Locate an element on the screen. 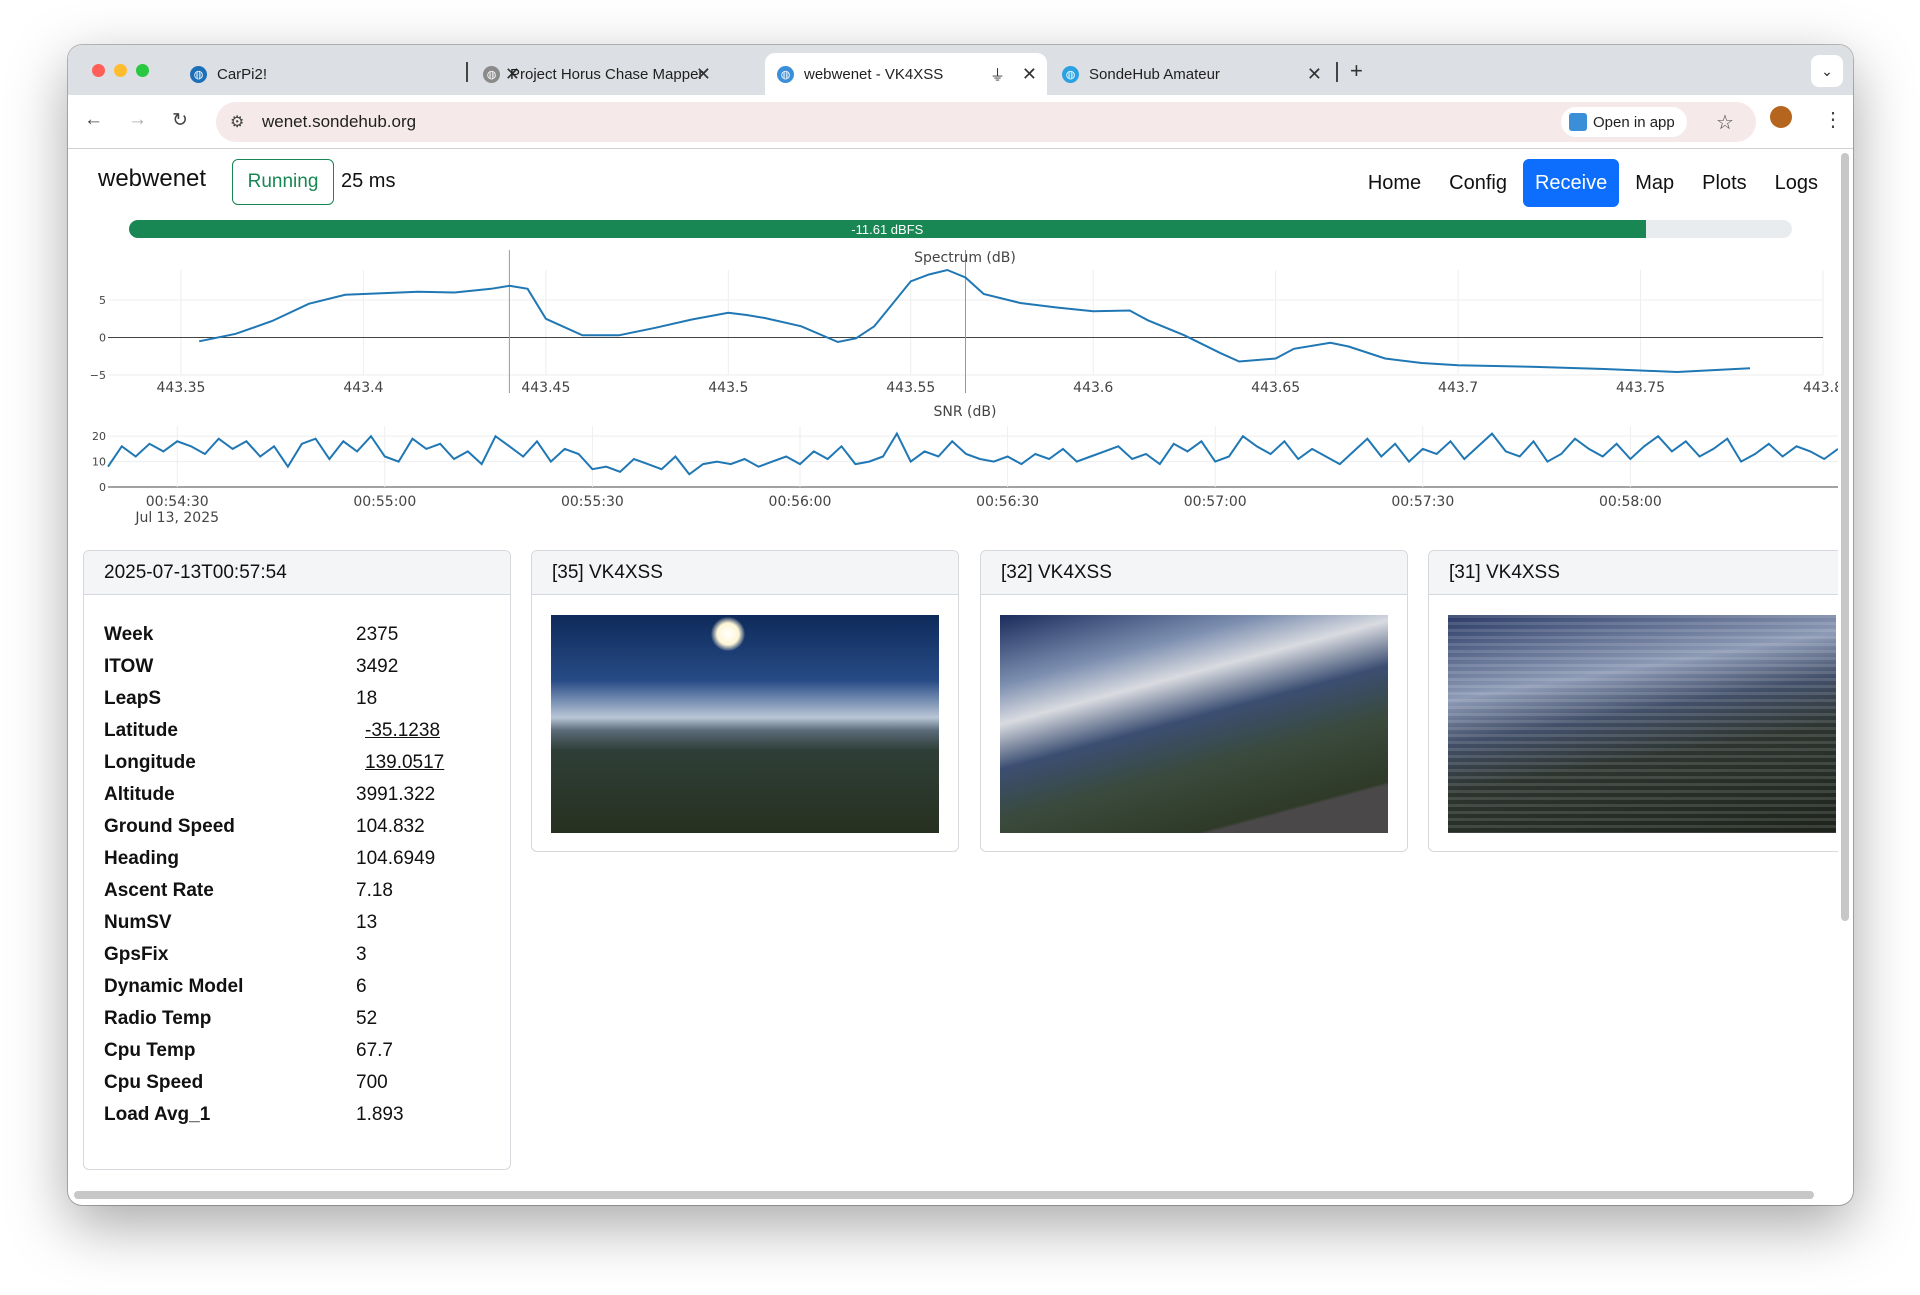 The width and height of the screenshot is (1920, 1295). x-tick-label: 443.75 is located at coordinates (1640, 388).